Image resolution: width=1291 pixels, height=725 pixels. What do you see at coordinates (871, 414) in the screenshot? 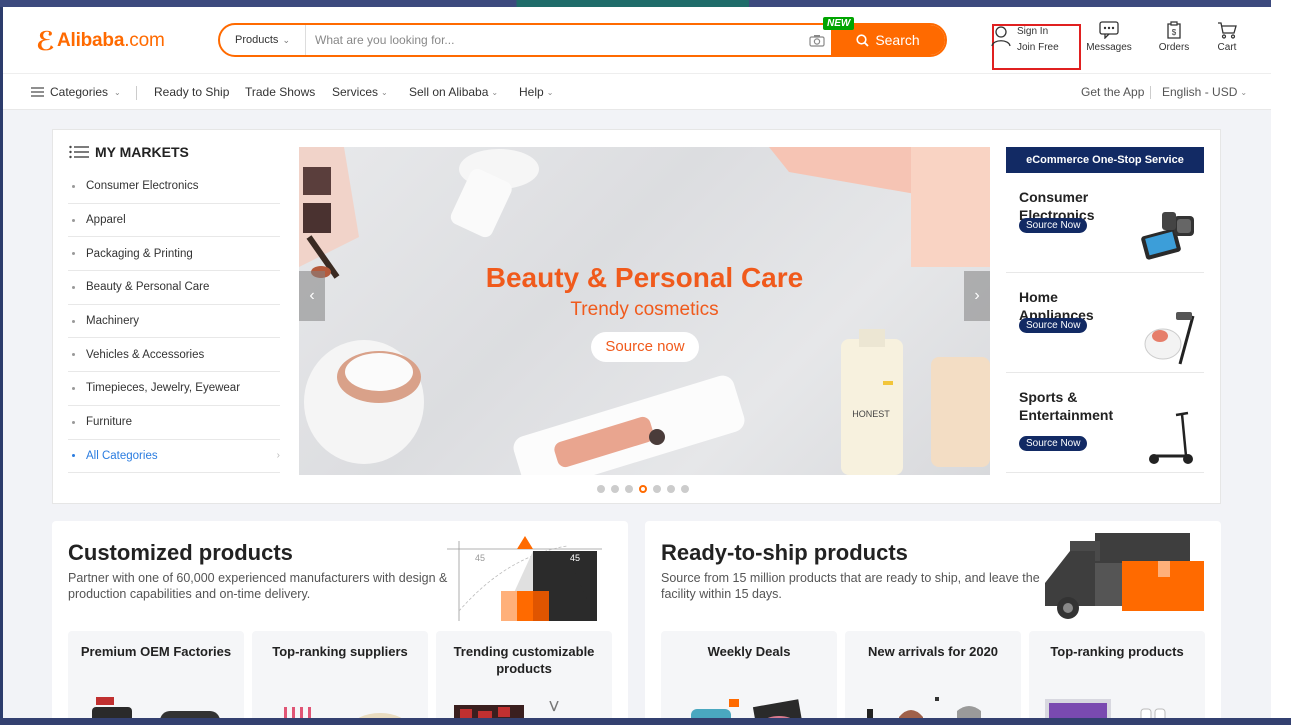
I see `product-label: HONEST` at bounding box center [871, 414].